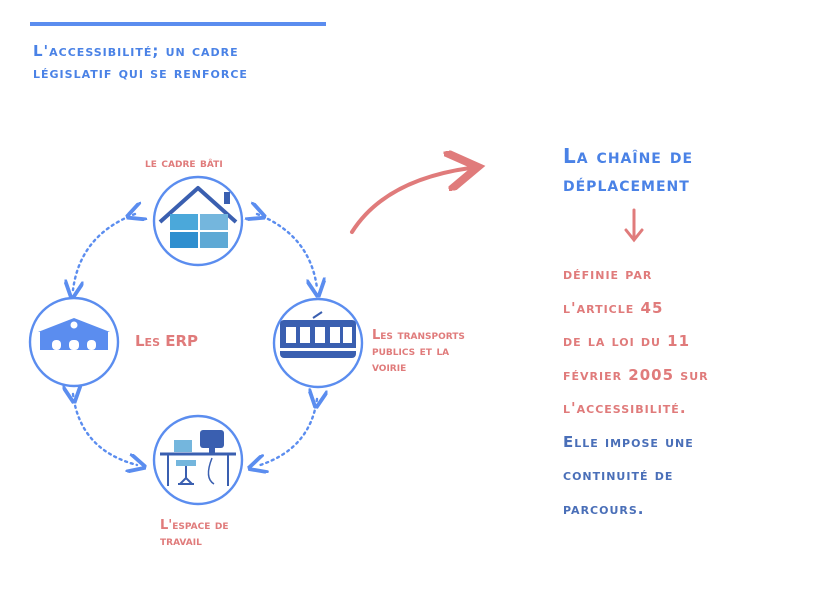 The height and width of the screenshot is (591, 824). I want to click on node-cadre-bati, so click(198, 221).